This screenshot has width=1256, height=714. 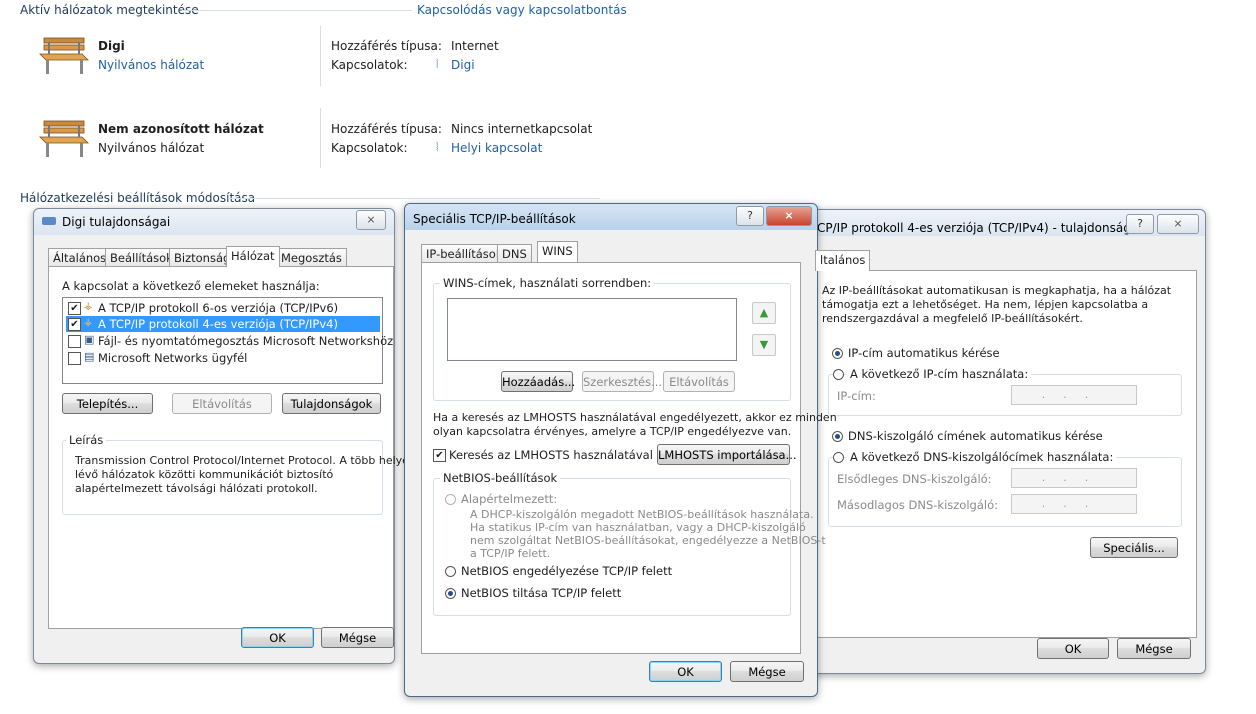 I want to click on connect-disconnect-link: Kapcsolódás vagy kapcsolatbontás, so click(x=522, y=10).